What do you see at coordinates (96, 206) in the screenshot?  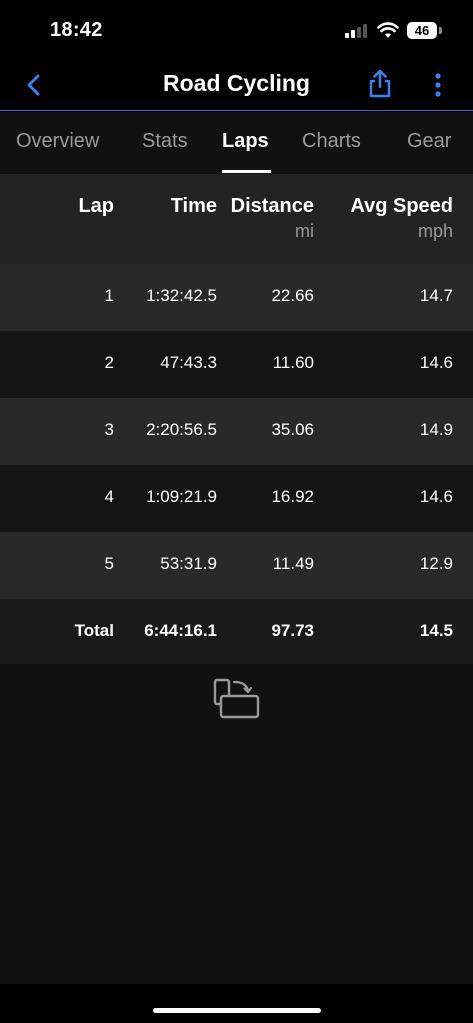 I see `header-lap: Lap` at bounding box center [96, 206].